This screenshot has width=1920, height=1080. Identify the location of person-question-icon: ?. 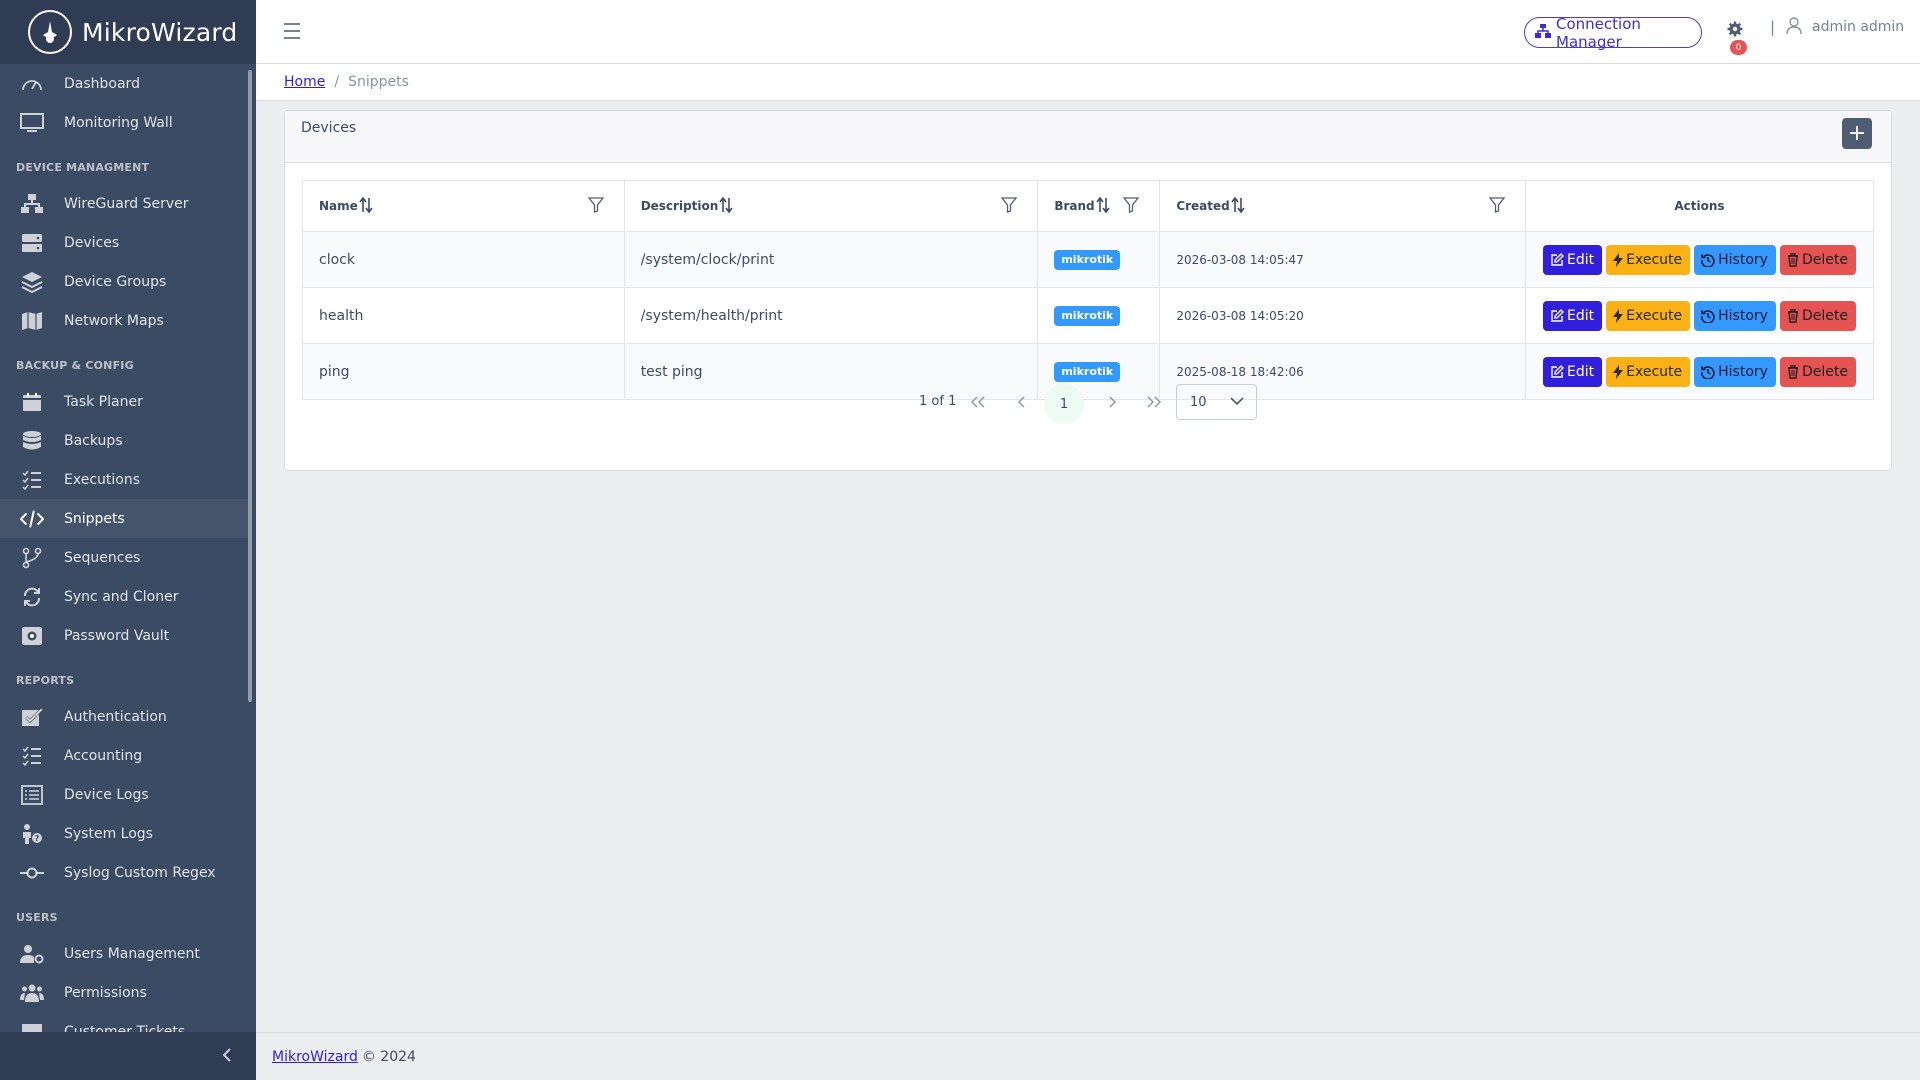
(32, 834).